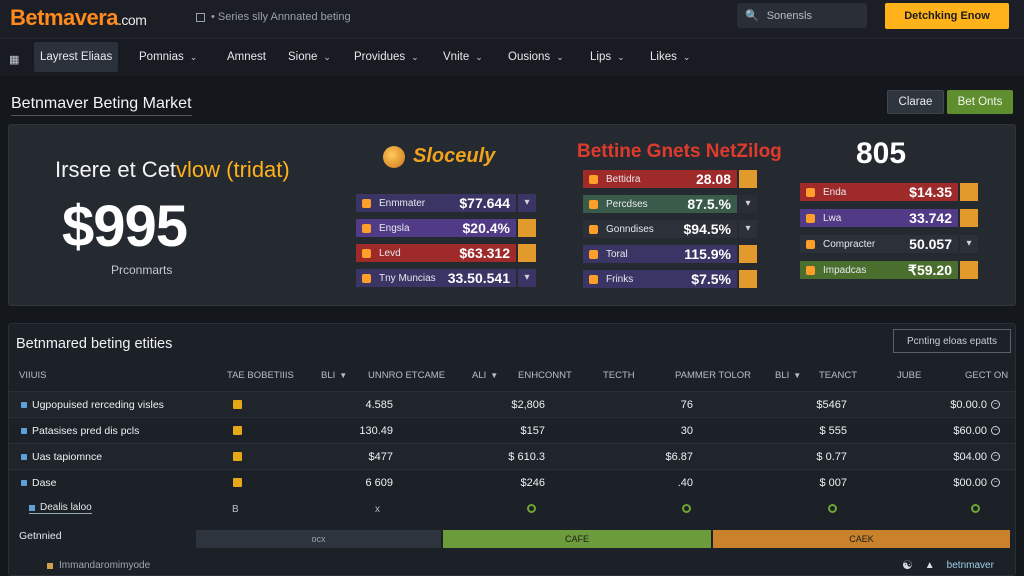  I want to click on odds-row: Levd $63.312, so click(446, 253).